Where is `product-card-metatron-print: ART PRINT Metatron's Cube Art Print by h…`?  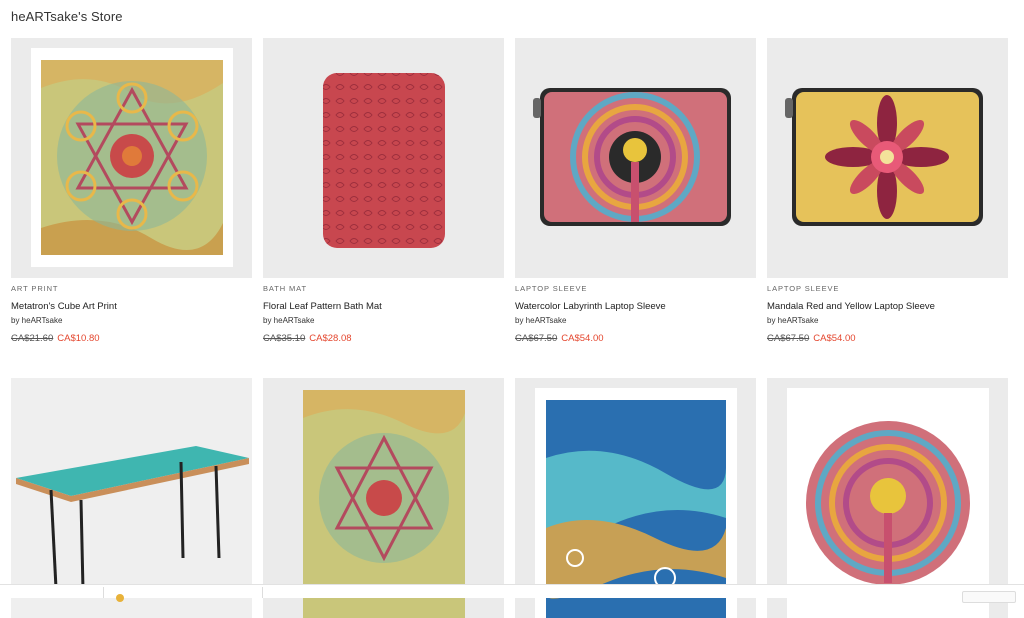
product-card-metatron-print: ART PRINT Metatron's Cube Art Print by h… is located at coordinates (131, 191).